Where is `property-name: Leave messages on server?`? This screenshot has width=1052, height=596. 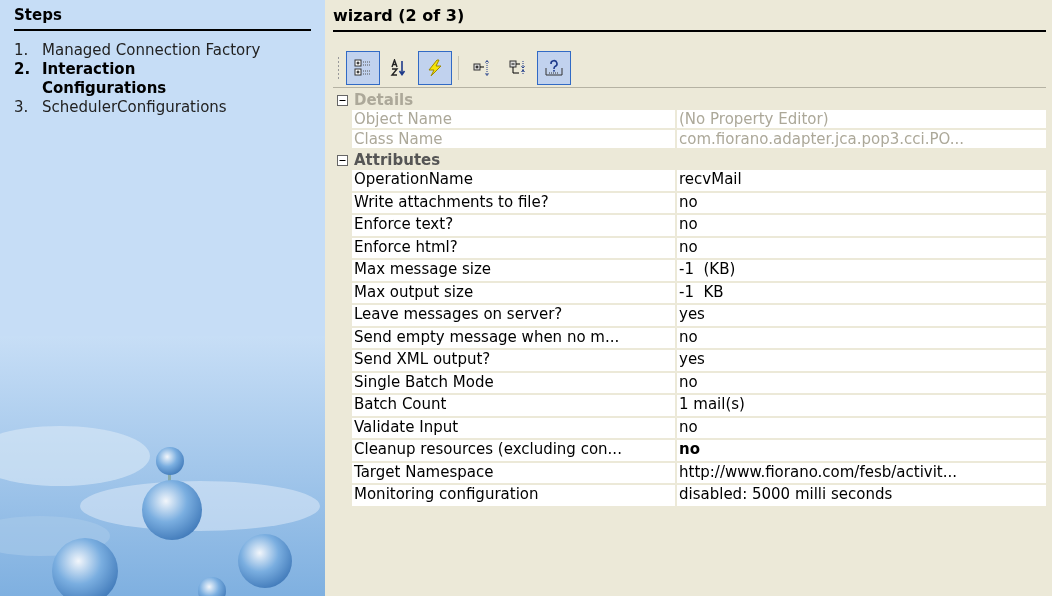 property-name: Leave messages on server? is located at coordinates (514, 316).